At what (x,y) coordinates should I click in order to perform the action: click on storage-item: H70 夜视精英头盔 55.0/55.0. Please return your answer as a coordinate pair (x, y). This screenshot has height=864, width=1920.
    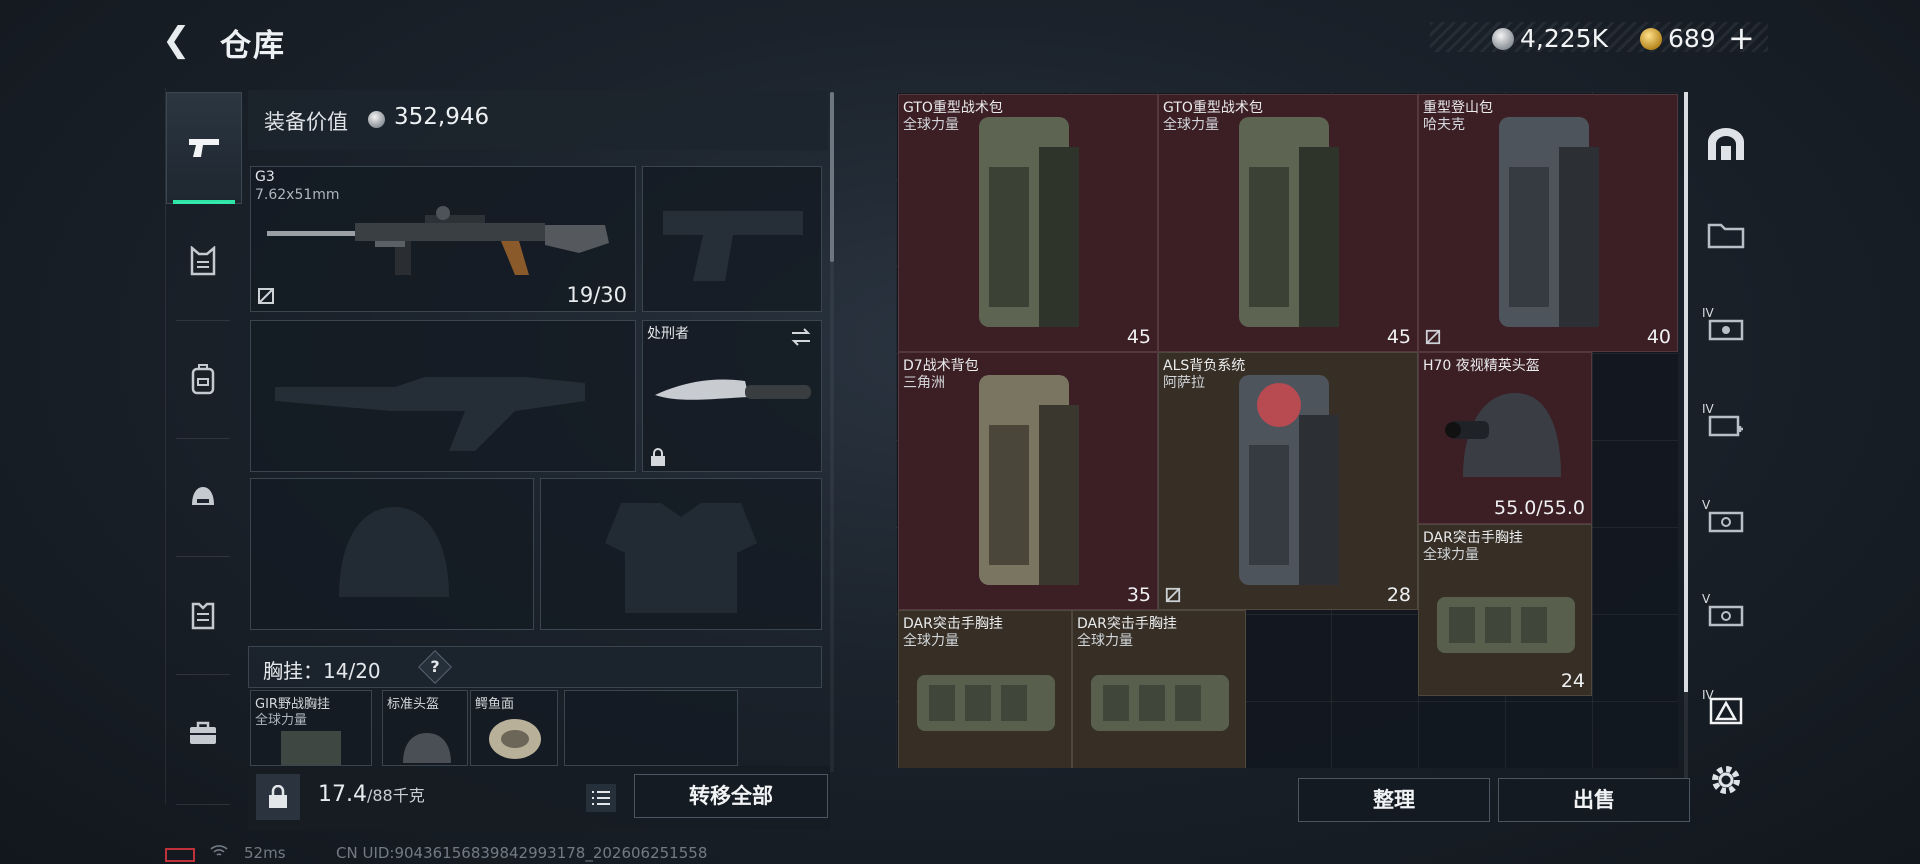
    Looking at the image, I should click on (1505, 438).